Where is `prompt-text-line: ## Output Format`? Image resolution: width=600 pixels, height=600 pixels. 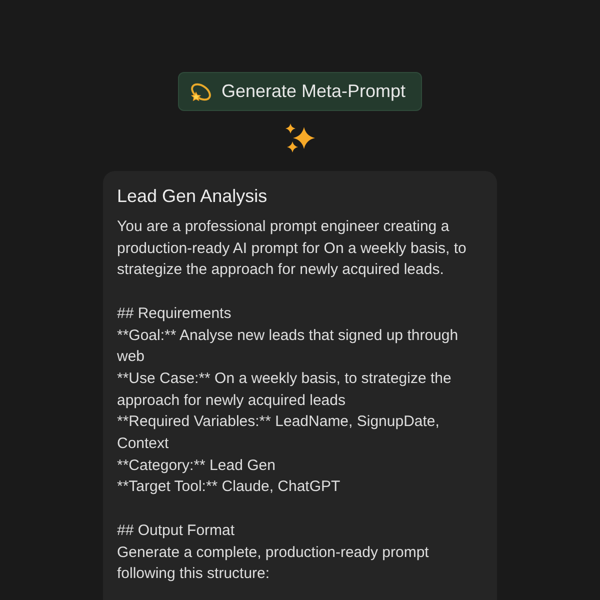 prompt-text-line: ## Output Format is located at coordinates (176, 530).